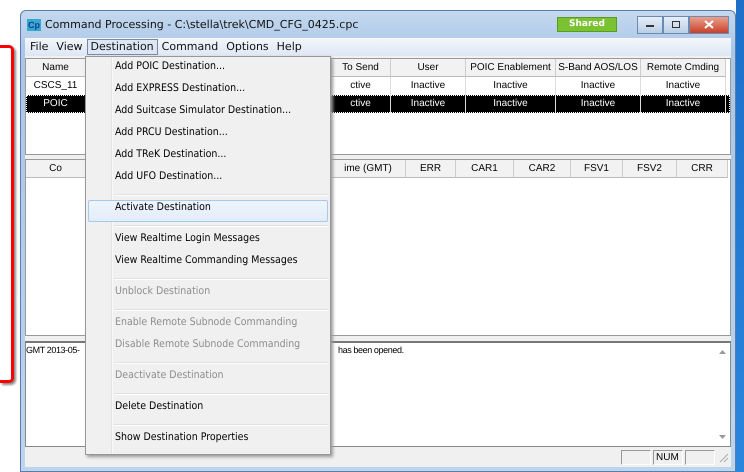 Image resolution: width=744 pixels, height=472 pixels. I want to click on column-header: Name, so click(56, 67).